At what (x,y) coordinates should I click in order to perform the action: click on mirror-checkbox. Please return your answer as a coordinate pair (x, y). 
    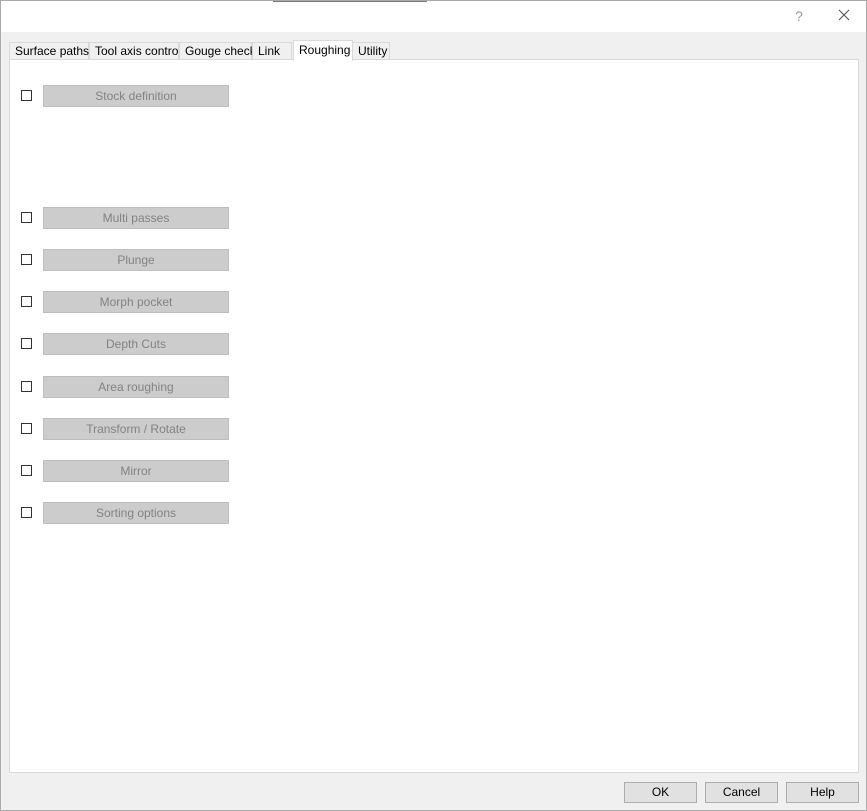
    Looking at the image, I should click on (26, 470).